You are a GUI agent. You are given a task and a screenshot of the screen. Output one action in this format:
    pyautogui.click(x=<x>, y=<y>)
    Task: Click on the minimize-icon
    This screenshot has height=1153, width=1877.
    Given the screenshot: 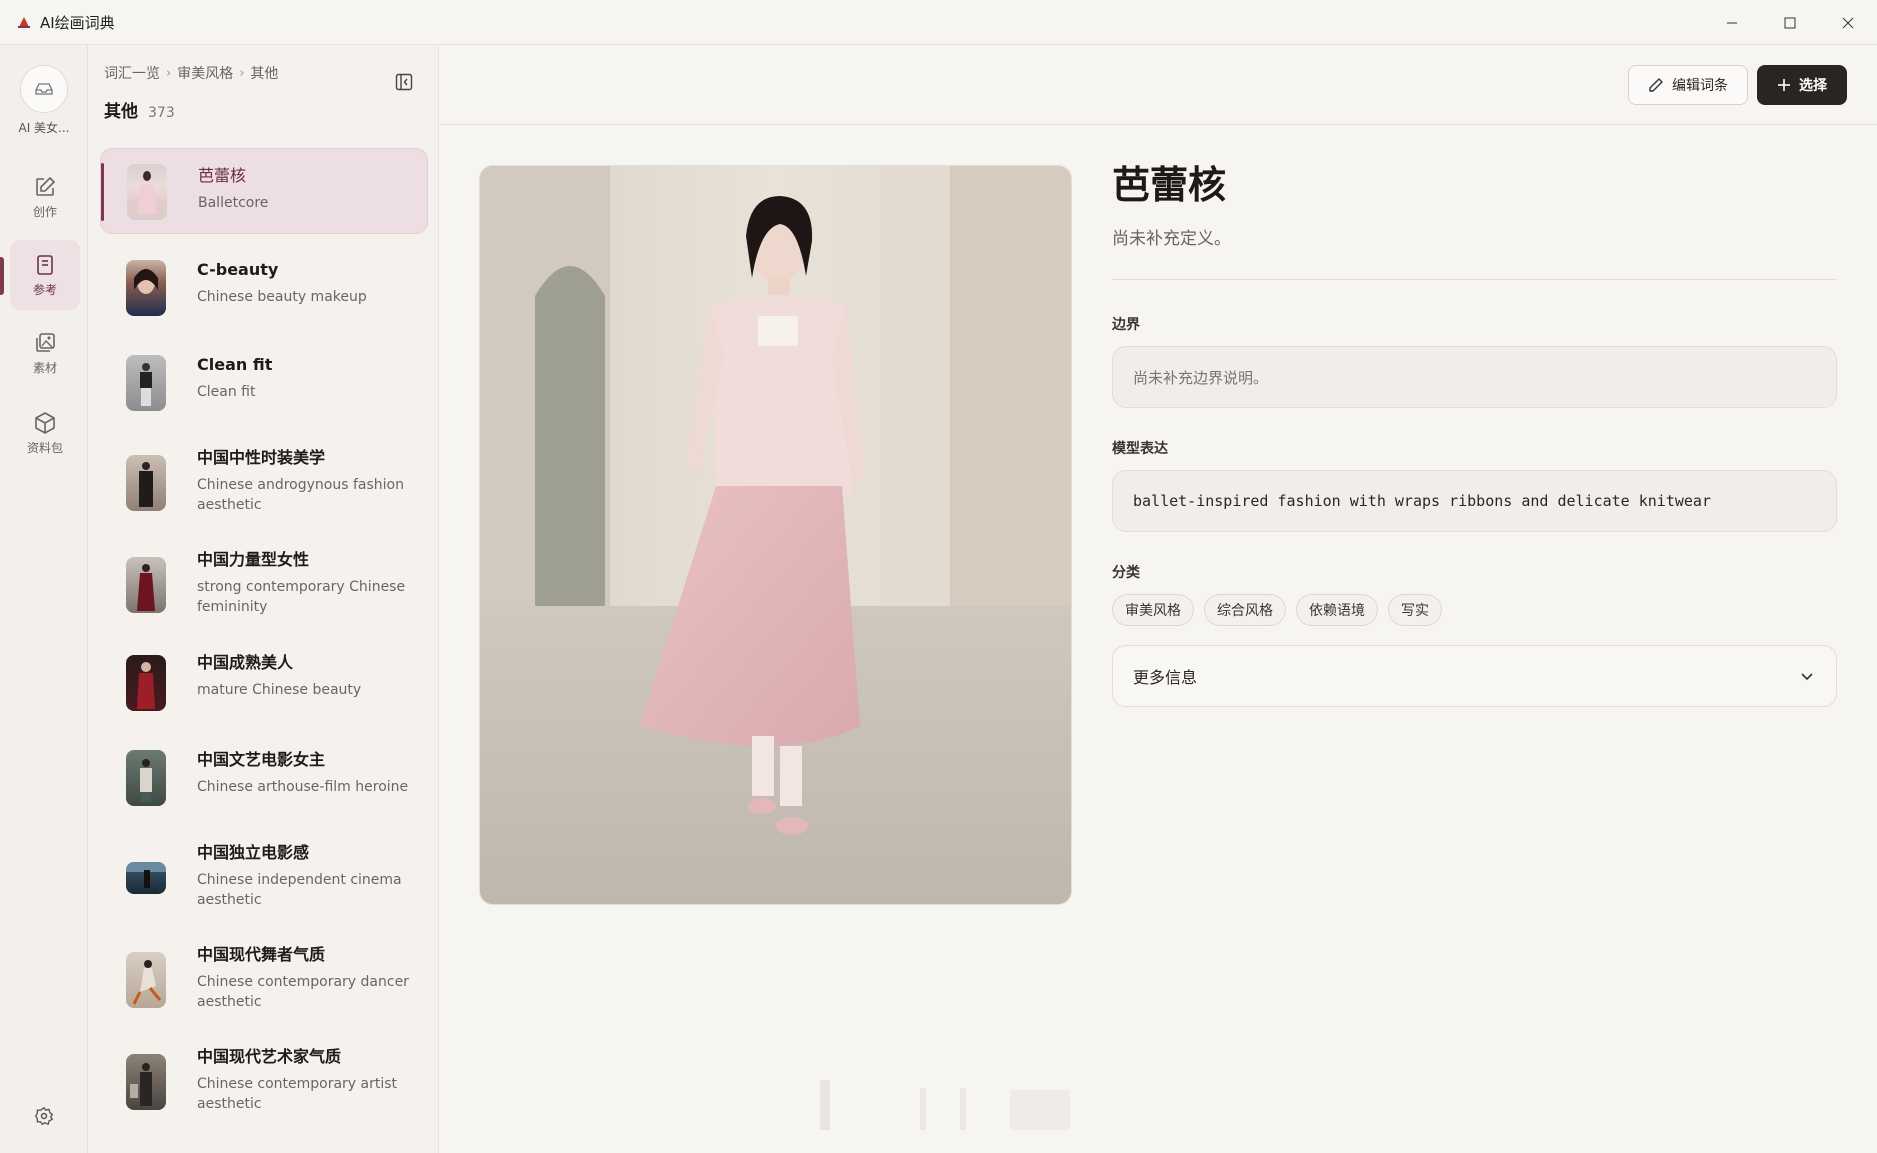 What is the action you would take?
    pyautogui.click(x=1732, y=22)
    